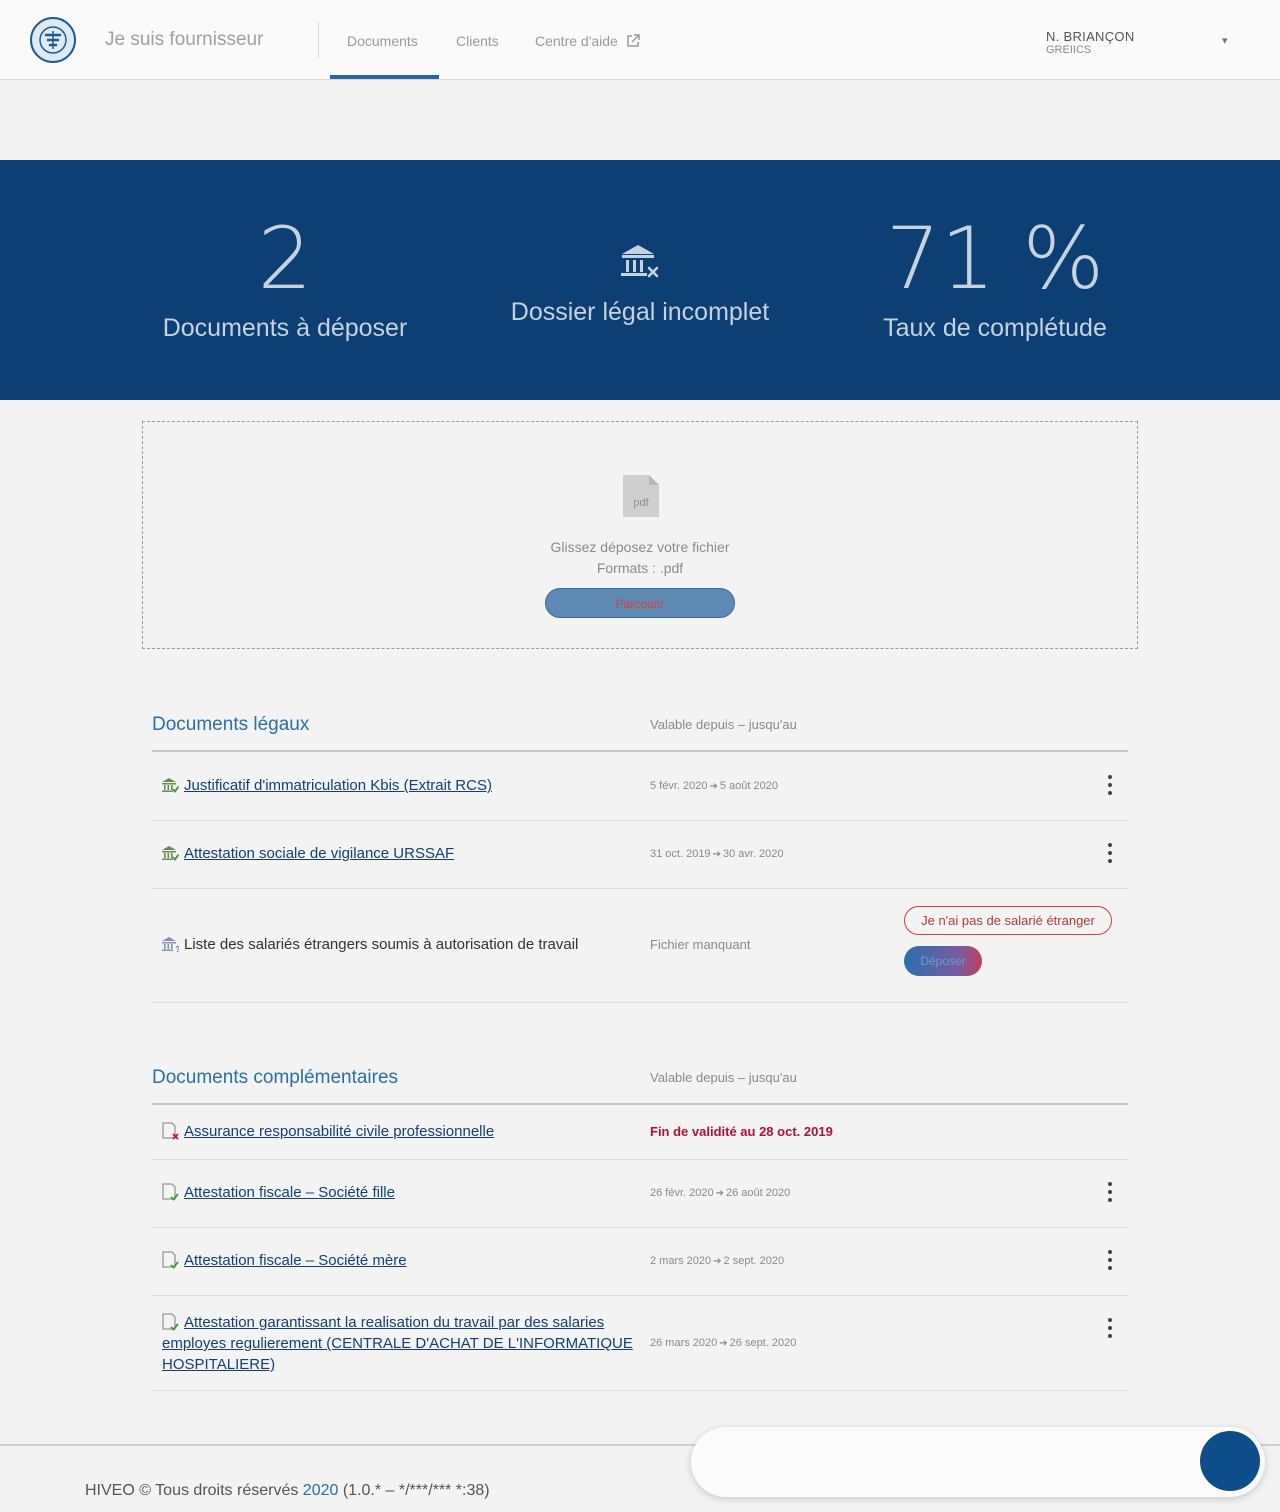 The image size is (1280, 1512). Describe the element at coordinates (1069, 50) in the screenshot. I see `user-company: GREIICS` at that location.